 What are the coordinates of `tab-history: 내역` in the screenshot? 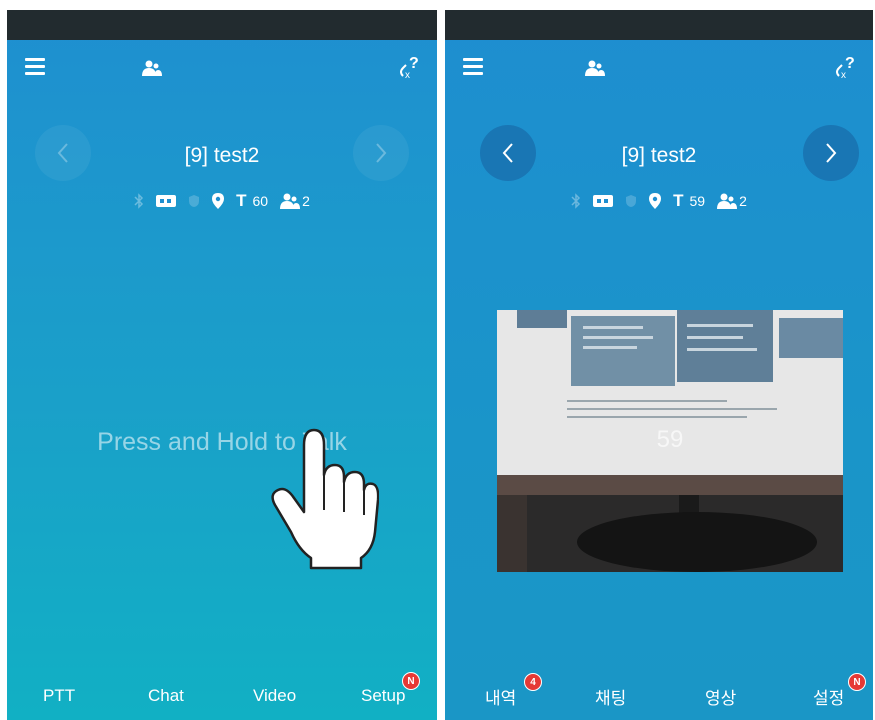 It's located at (500, 696).